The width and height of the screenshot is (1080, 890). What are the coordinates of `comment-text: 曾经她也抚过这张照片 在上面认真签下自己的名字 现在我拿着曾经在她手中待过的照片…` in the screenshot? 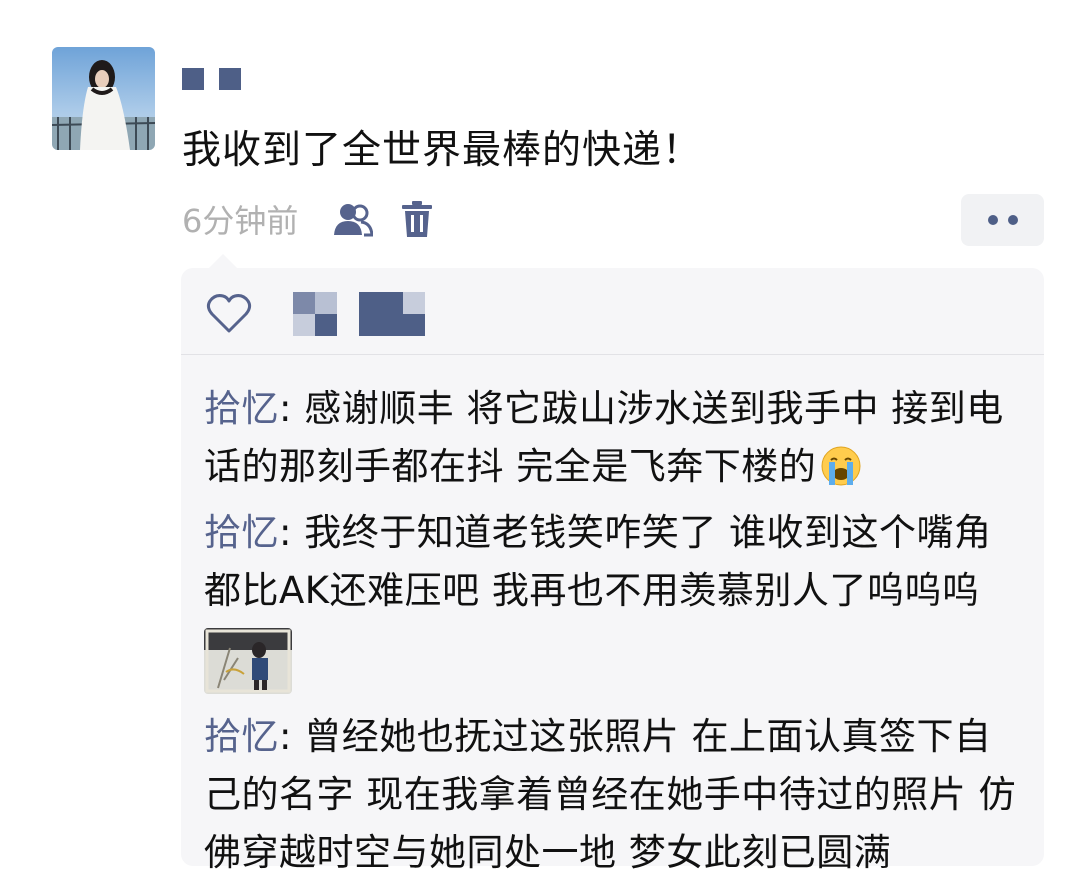 It's located at (610, 794).